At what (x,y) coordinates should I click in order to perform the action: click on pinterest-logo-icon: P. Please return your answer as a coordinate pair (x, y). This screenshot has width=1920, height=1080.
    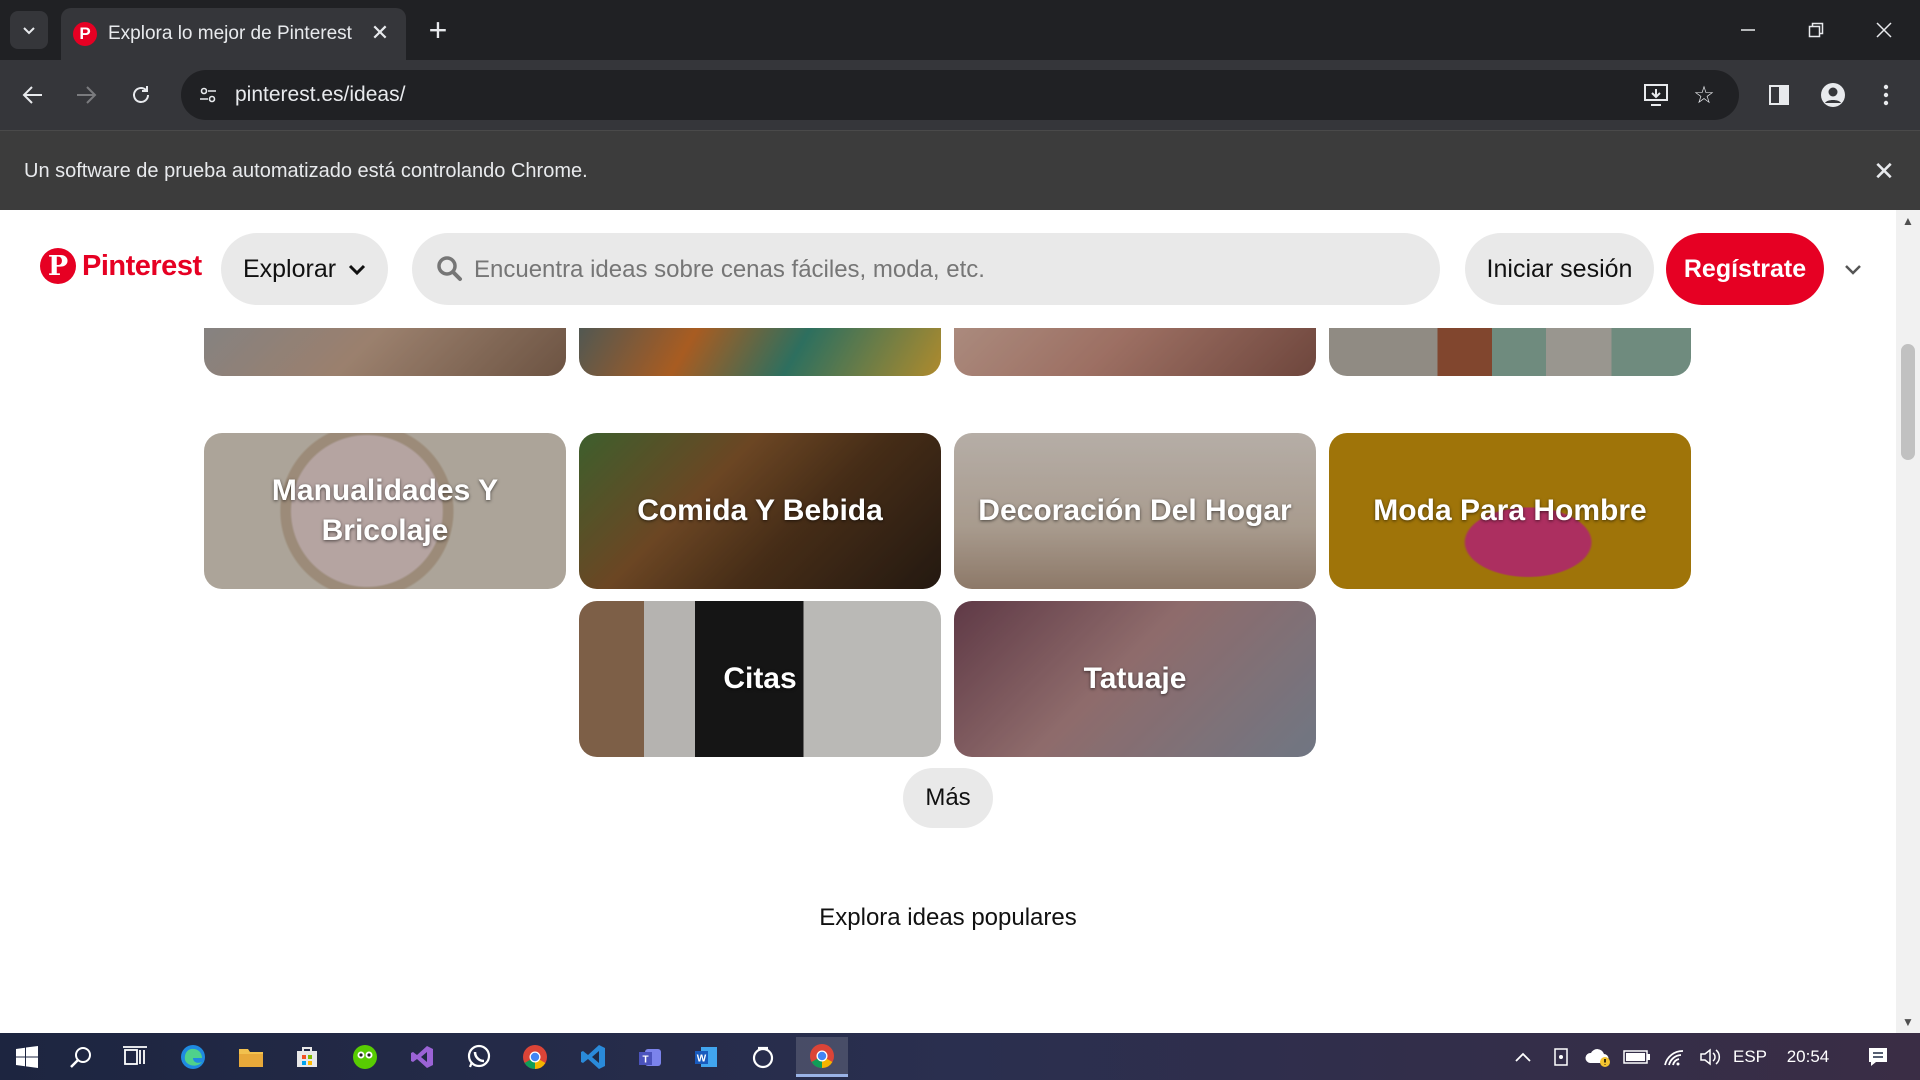
    Looking at the image, I should click on (58, 266).